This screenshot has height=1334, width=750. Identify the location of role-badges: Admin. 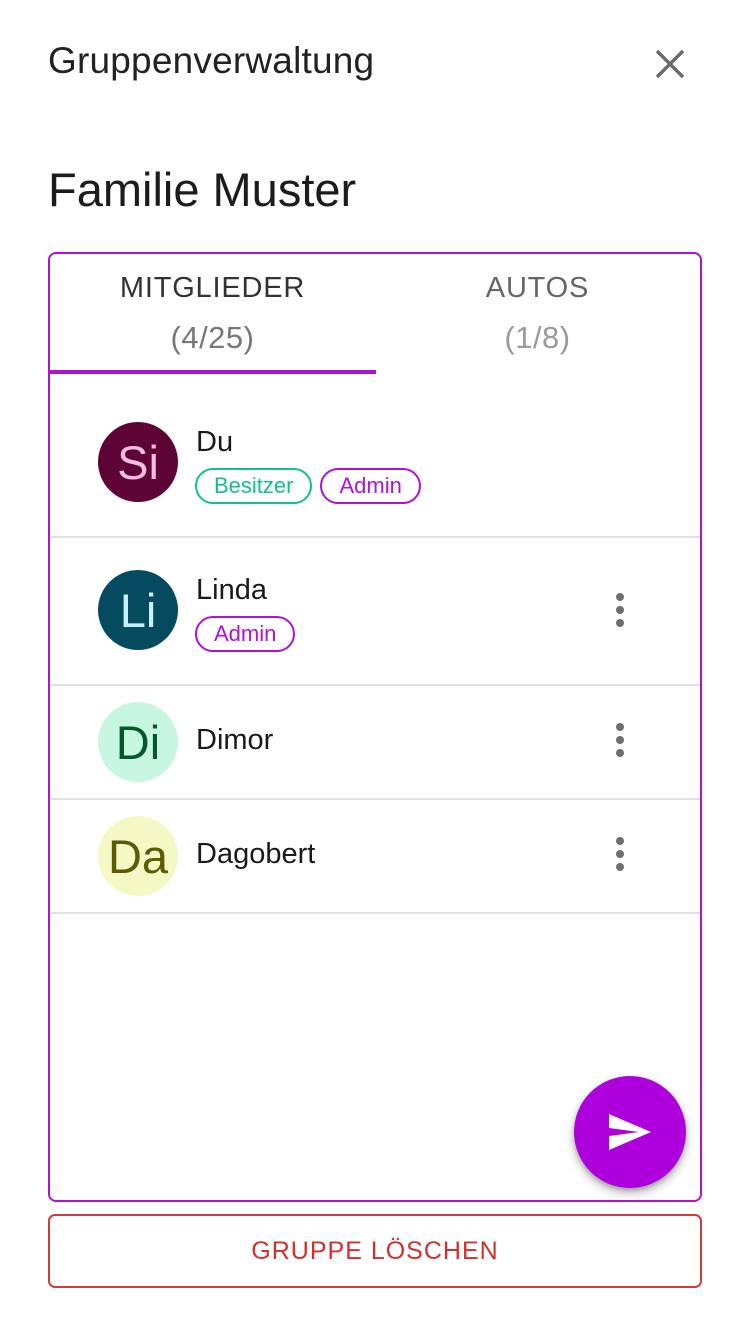
(245, 634).